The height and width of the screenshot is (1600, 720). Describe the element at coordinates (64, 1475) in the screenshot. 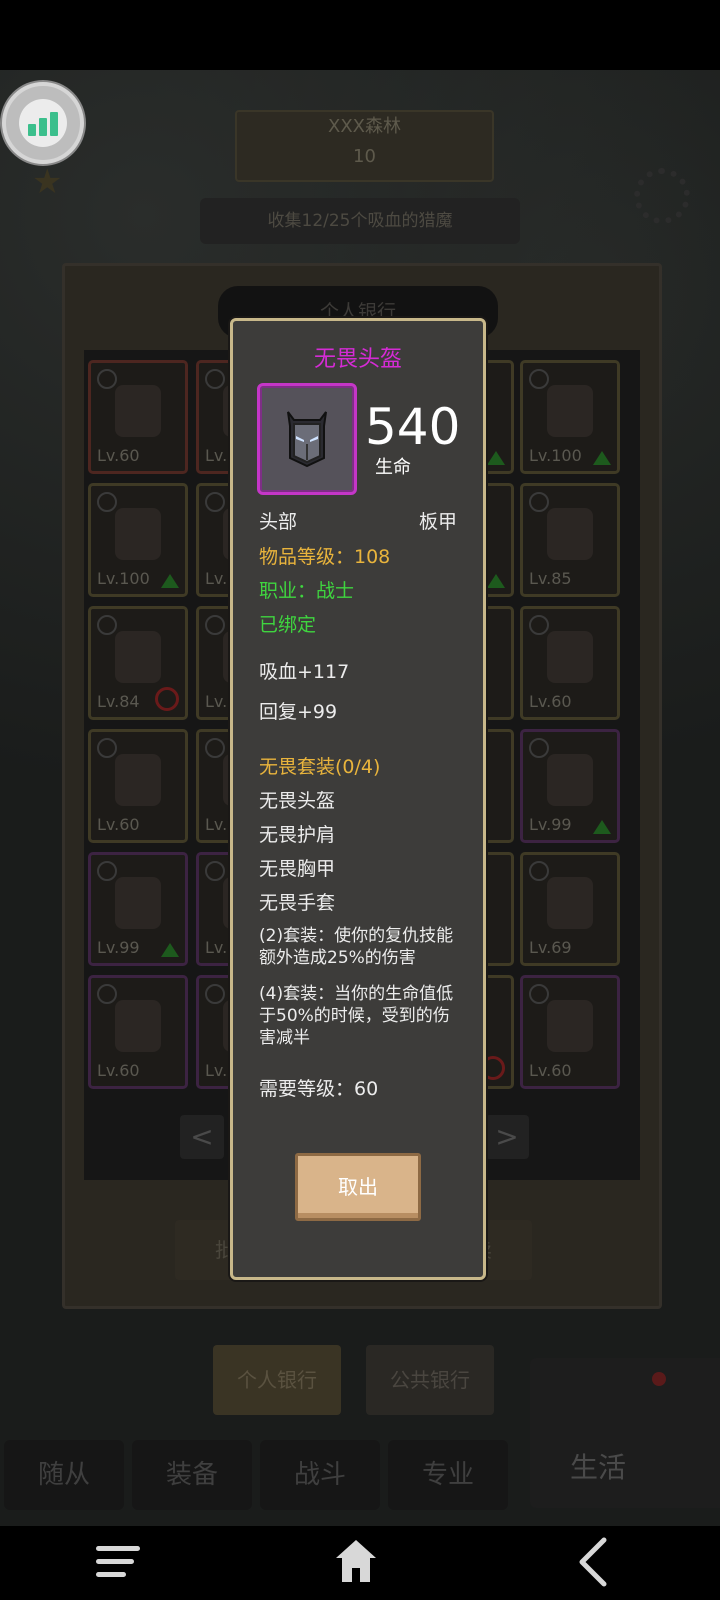

I see `nav-followers: 随从` at that location.